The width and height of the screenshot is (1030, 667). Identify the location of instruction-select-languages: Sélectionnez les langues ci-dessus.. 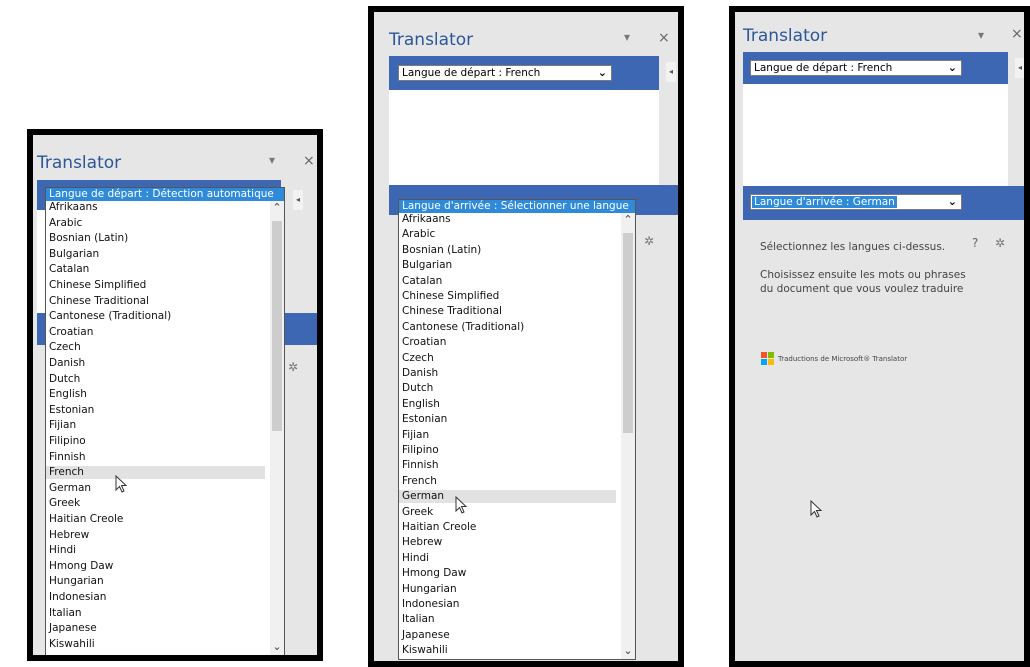
(853, 247).